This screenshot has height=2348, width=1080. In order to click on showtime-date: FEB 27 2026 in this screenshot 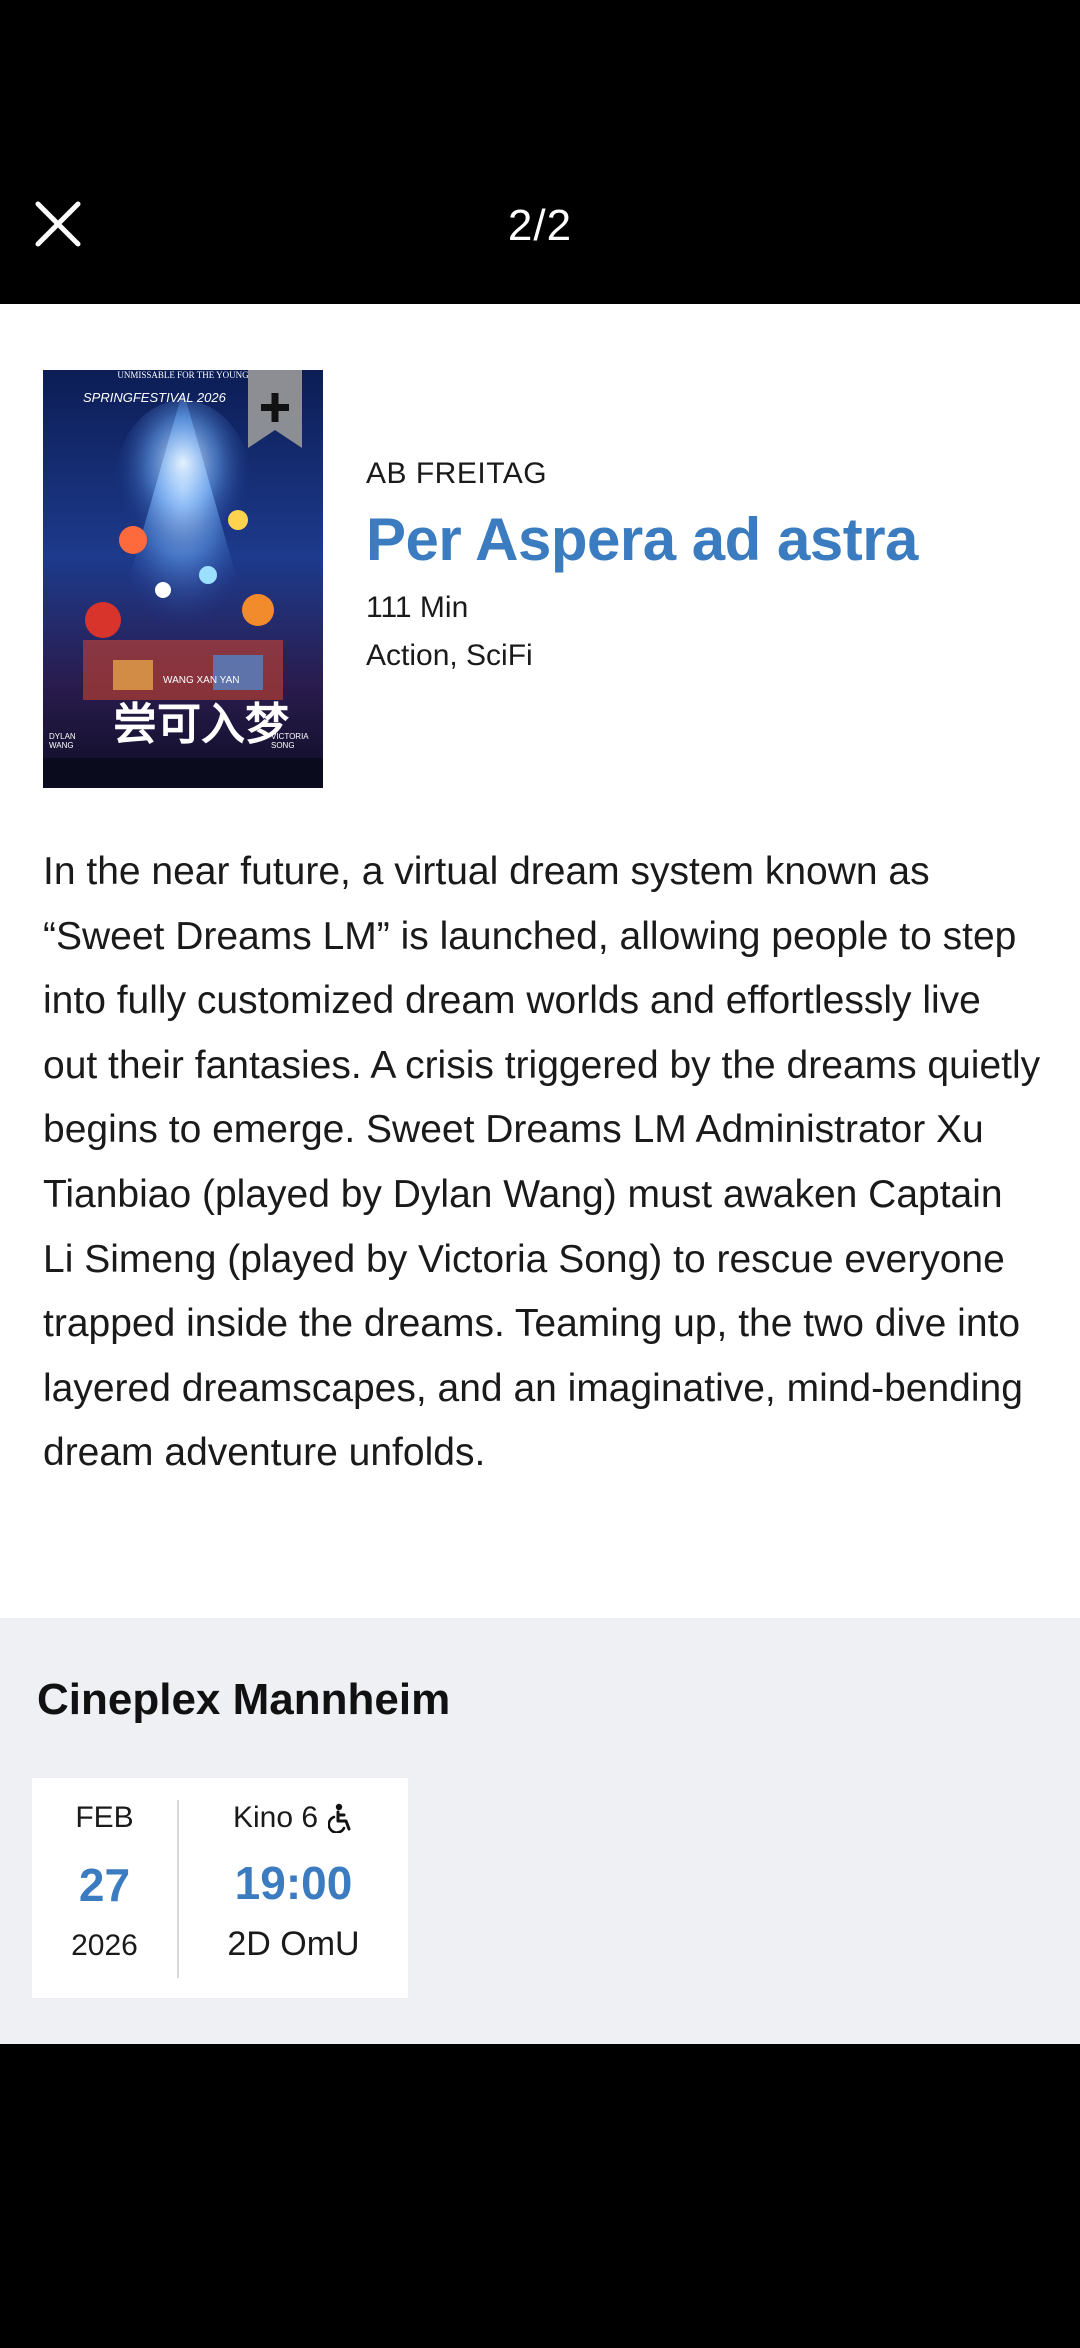, I will do `click(105, 1889)`.